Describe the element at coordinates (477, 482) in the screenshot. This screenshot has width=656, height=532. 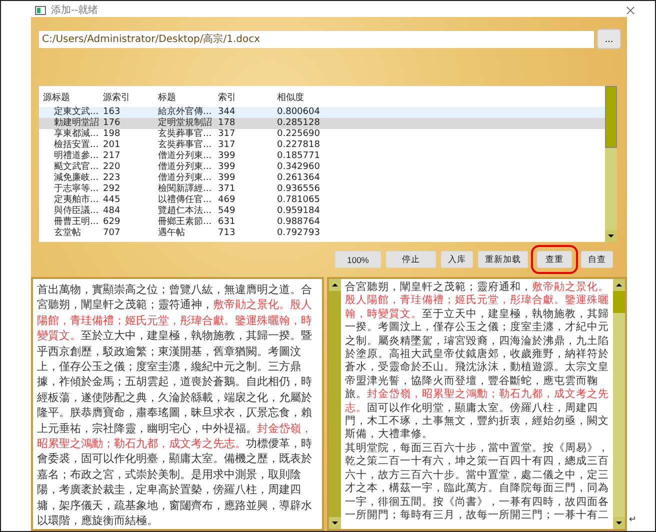
I see `text-paragraph: 其明堂院，每面三百六十步，當中置堂。按《周易》，乾之策二百一十有六，坤之策一百四十有四，總成三百六十，故方三百六十步。當中置堂，處二儀之中，定三才之本，構茲一宇，臨此萬方。自降院每面三門，同為一宇，徘徊五間。按《尚書》，一朞有四時，故四面各一所開門；每時有三月，故每一所開三門；一朞十有二` at that location.